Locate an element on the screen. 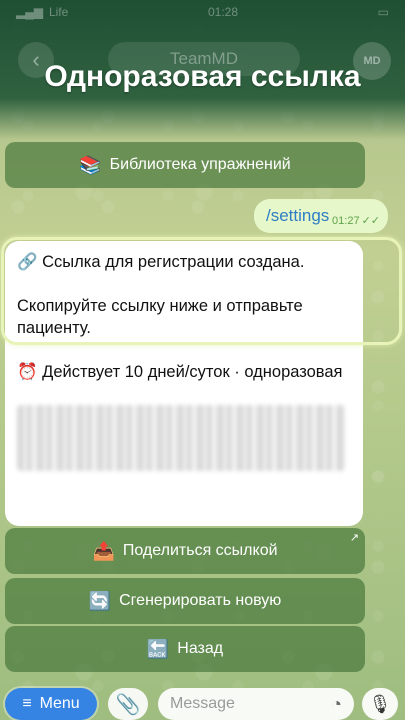  message-meta: 01:27 ✓✓ is located at coordinates (356, 216).